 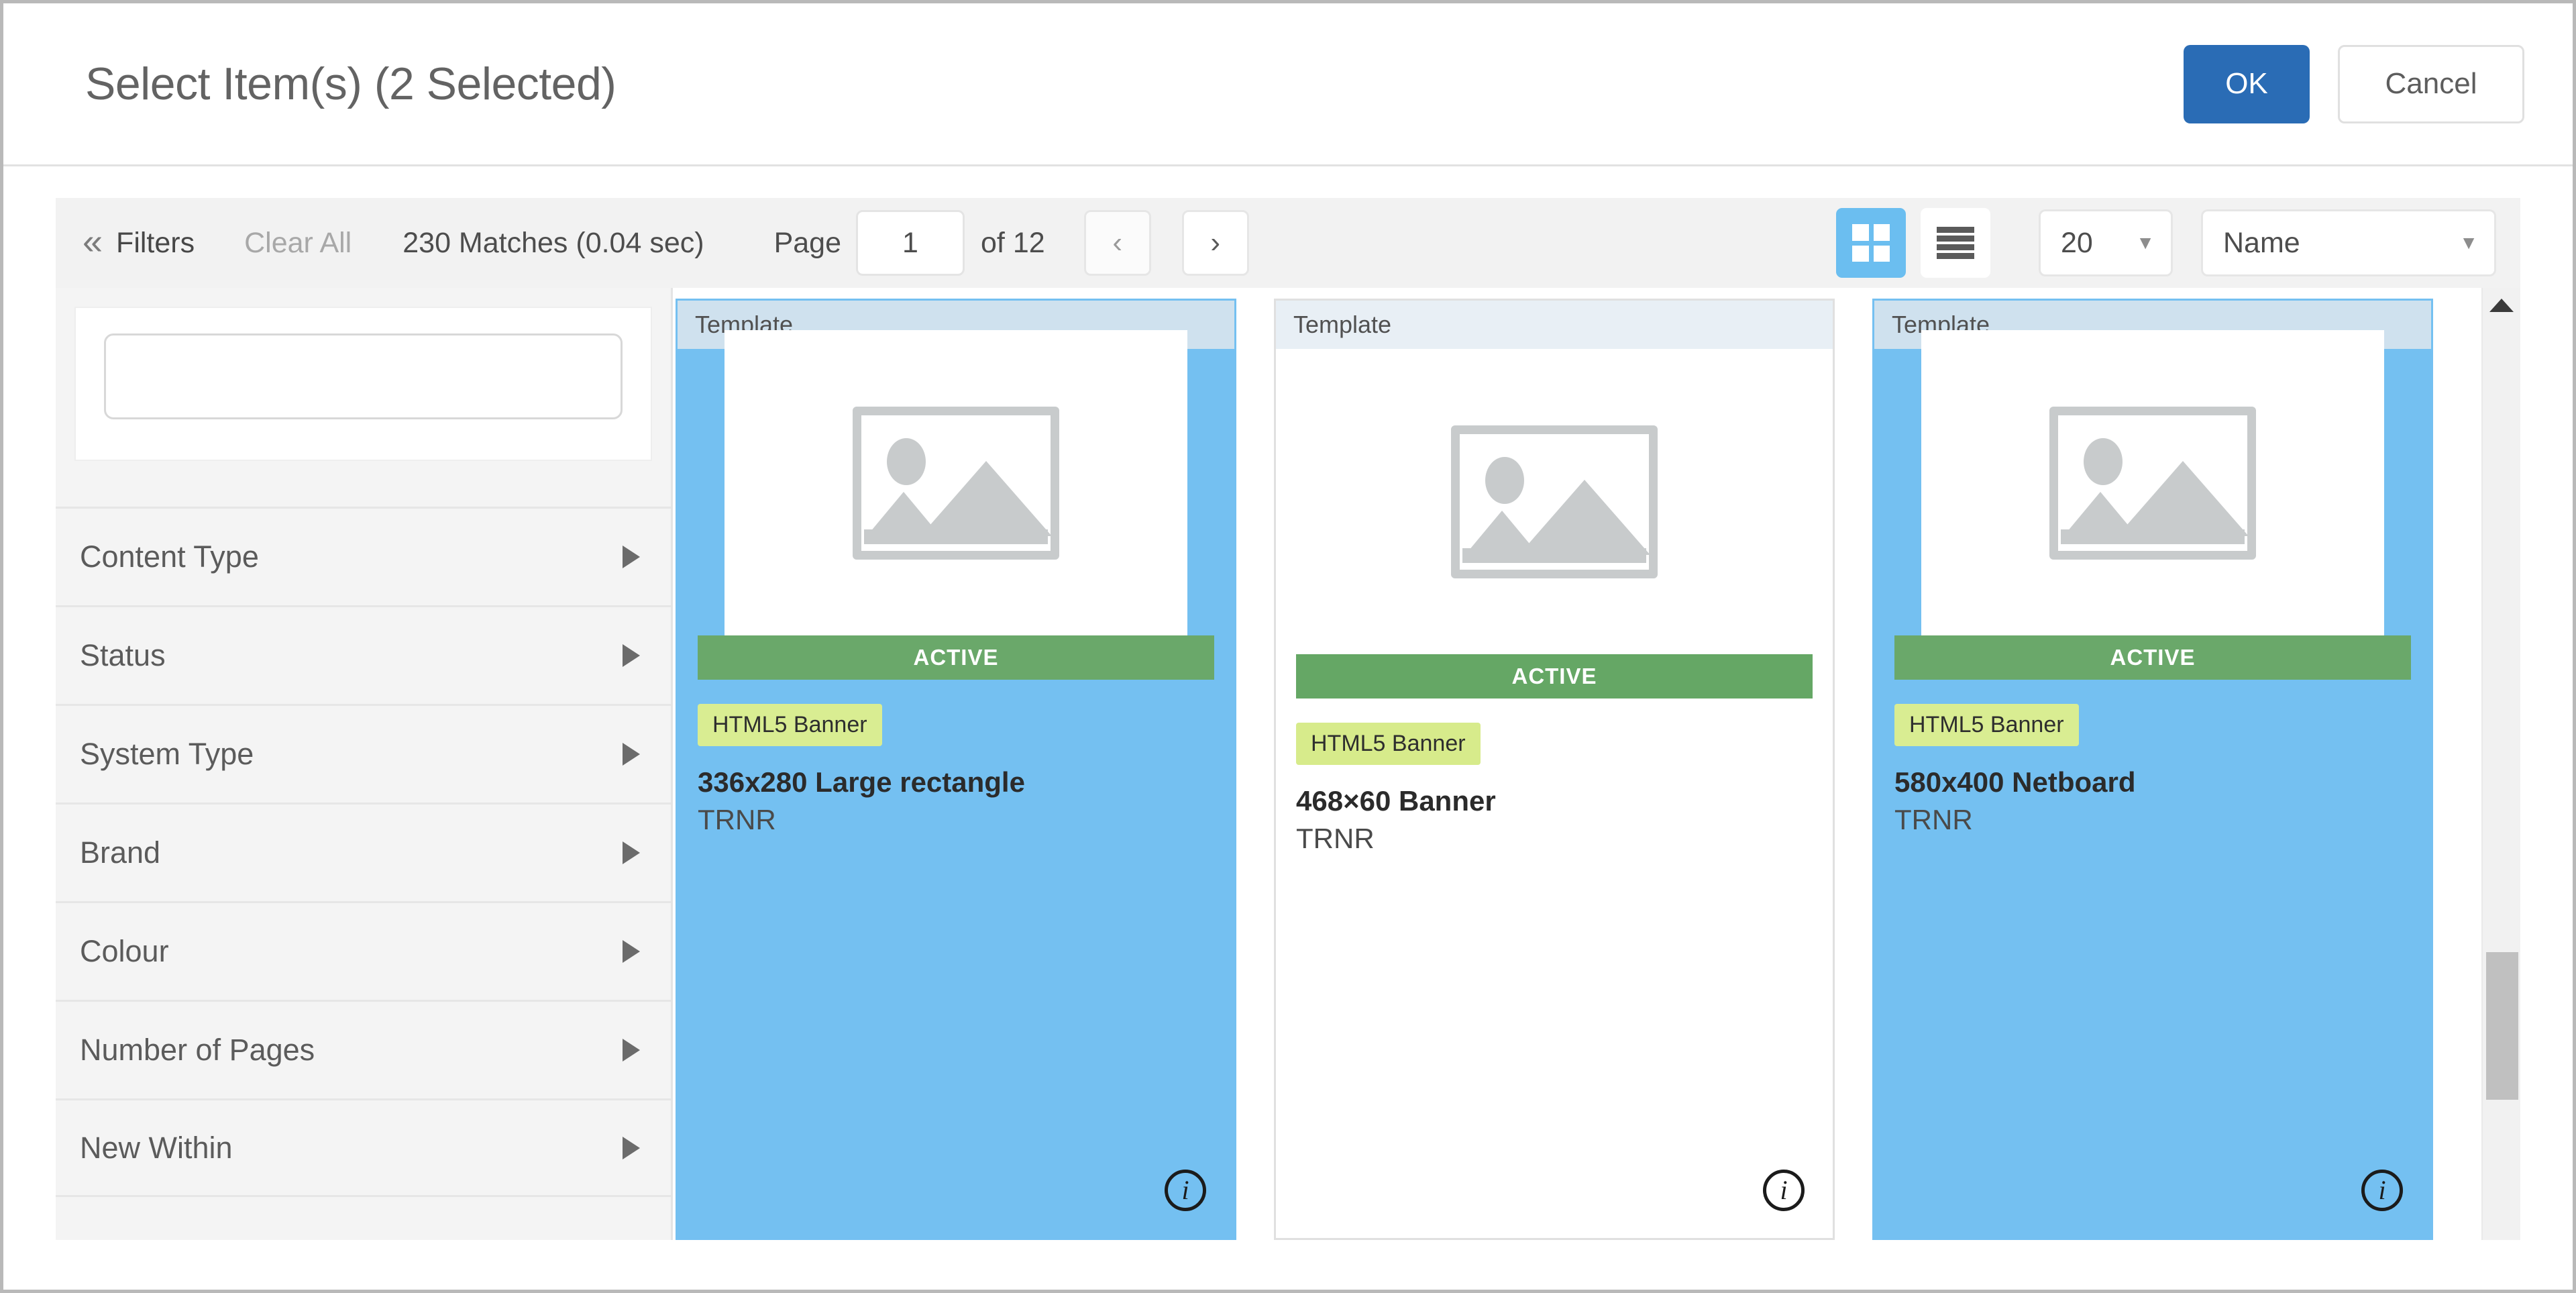 What do you see at coordinates (363, 654) in the screenshot?
I see `sidebar-item-status: Status` at bounding box center [363, 654].